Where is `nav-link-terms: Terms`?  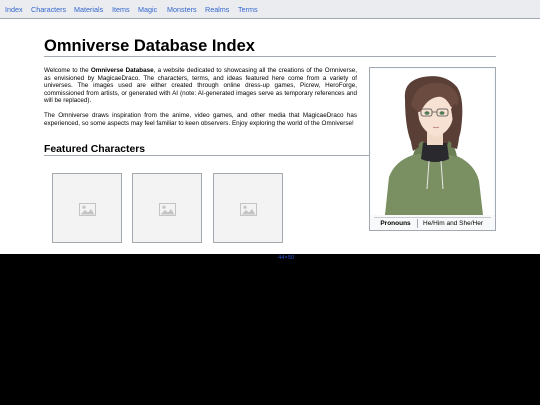 nav-link-terms: Terms is located at coordinates (248, 9).